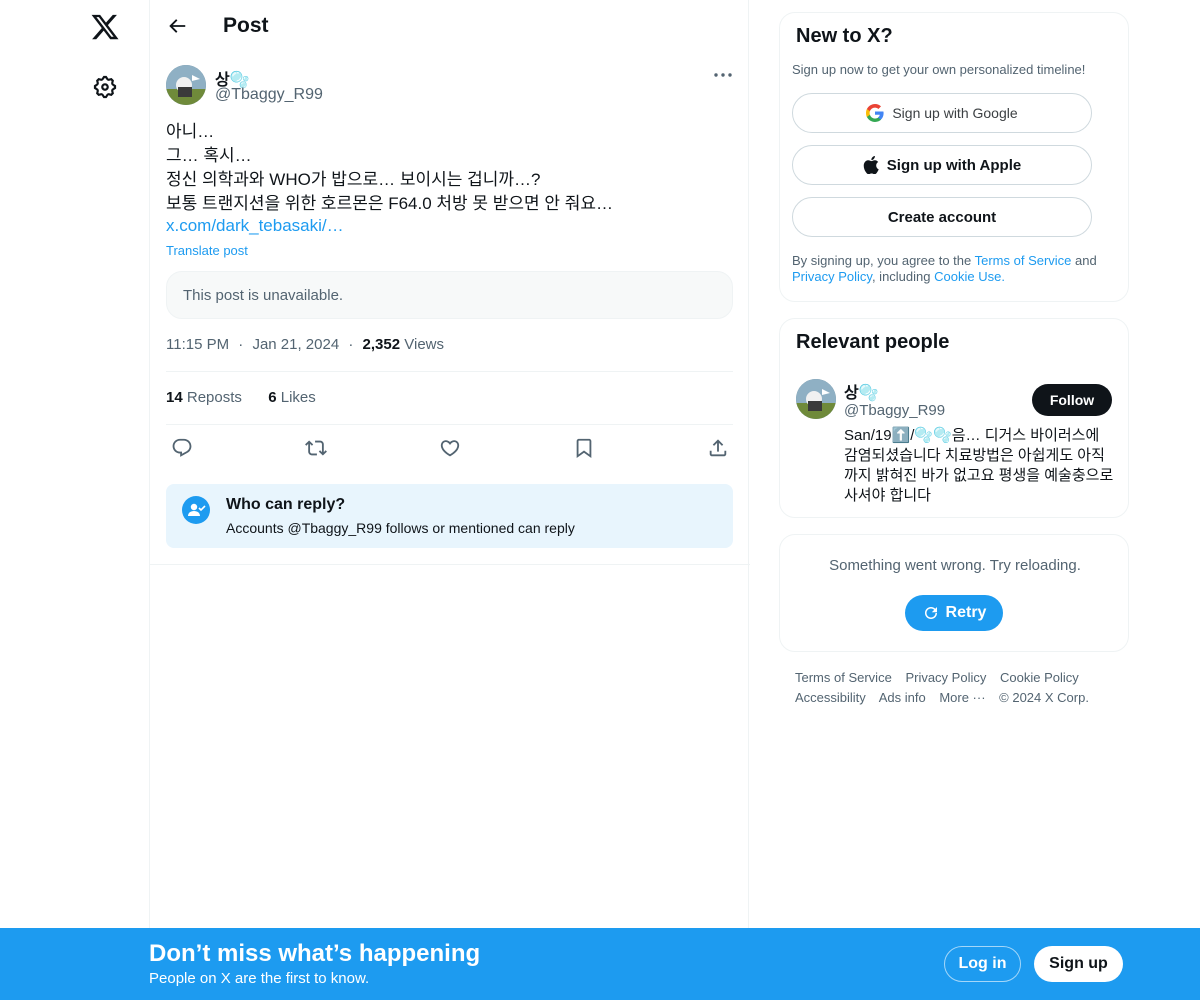 The height and width of the screenshot is (1000, 1200). I want to click on post-date: Jan 21, 2024, so click(295, 344).